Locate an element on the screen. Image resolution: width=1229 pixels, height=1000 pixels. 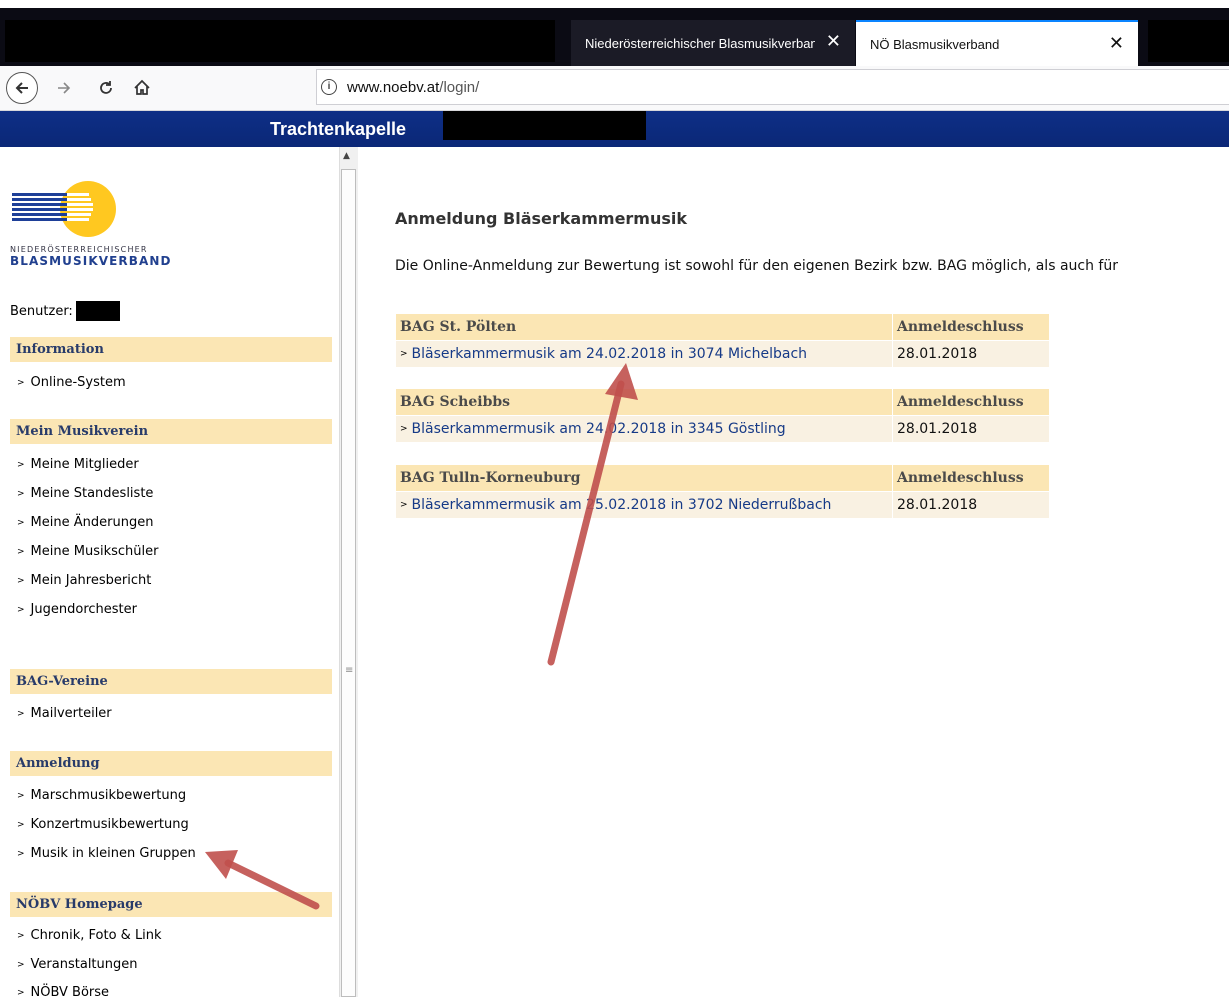
back-arrow-icon is located at coordinates (22, 88).